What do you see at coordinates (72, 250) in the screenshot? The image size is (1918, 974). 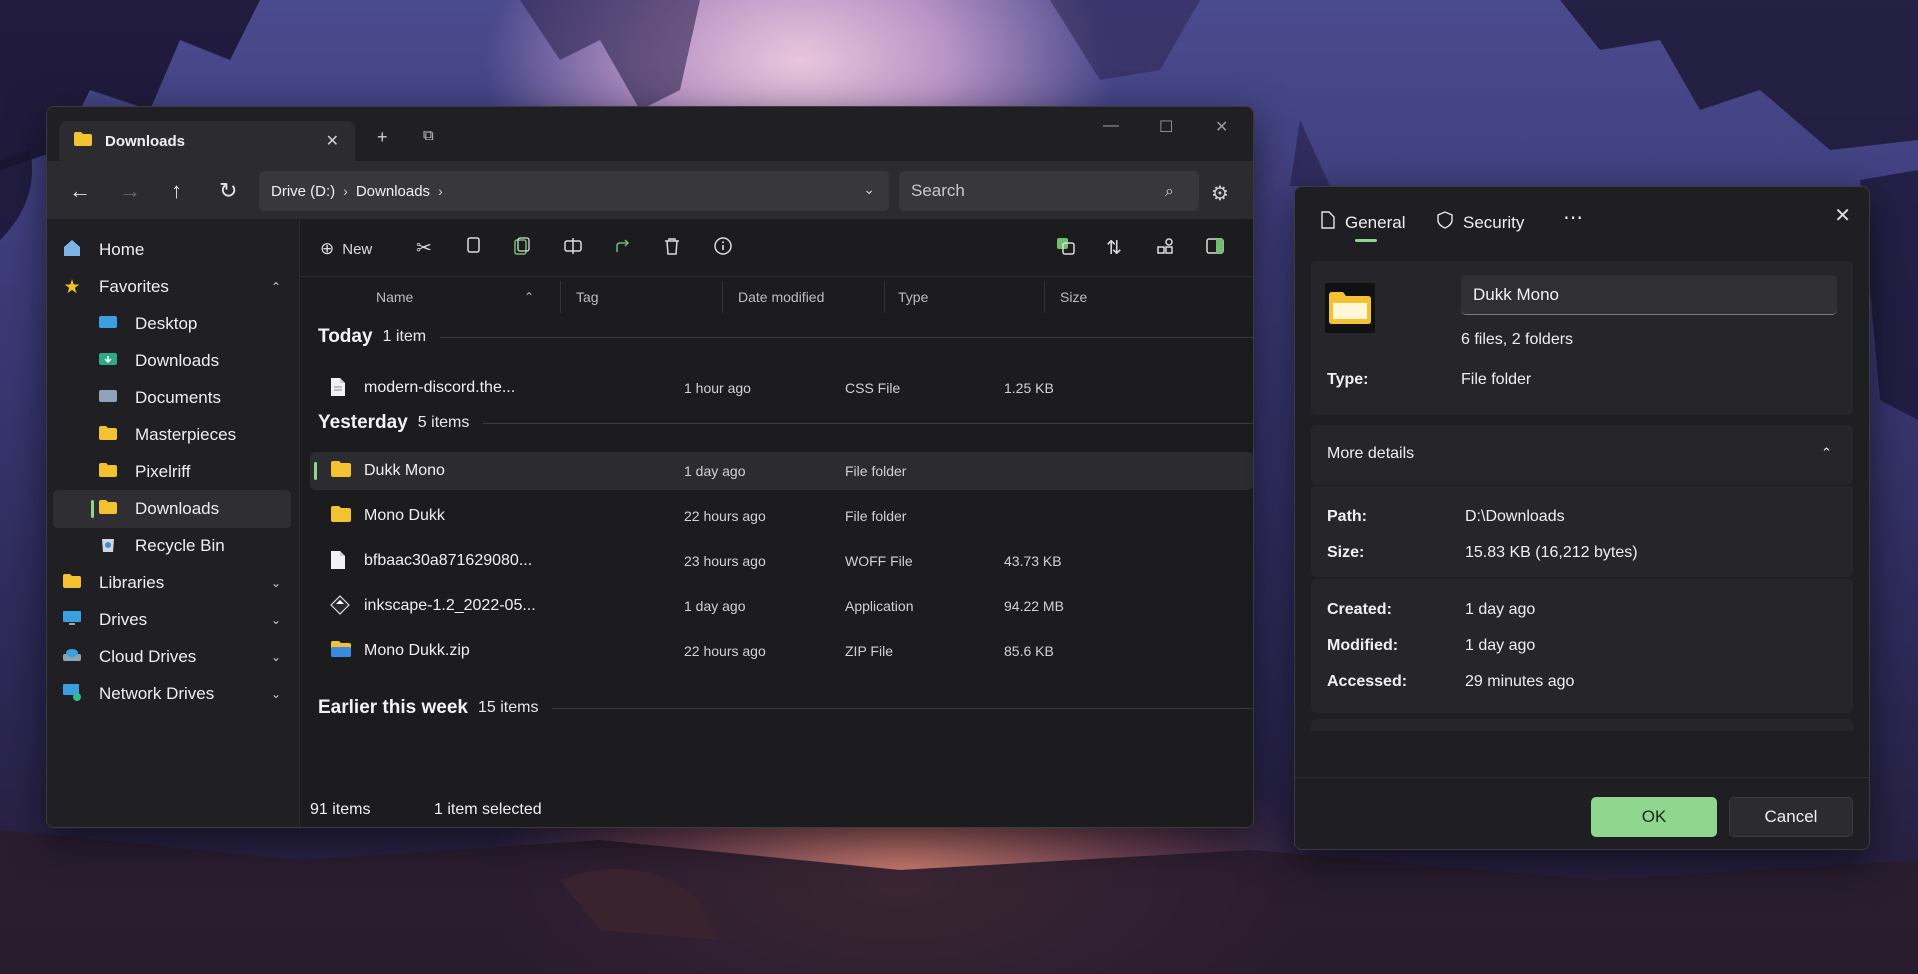 I see `home-icon` at bounding box center [72, 250].